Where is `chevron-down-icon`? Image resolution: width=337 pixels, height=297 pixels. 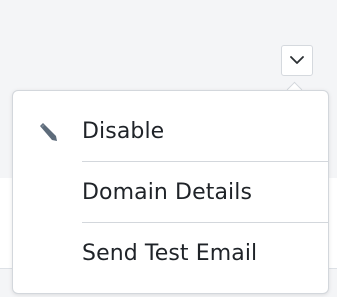
chevron-down-icon is located at coordinates (297, 60).